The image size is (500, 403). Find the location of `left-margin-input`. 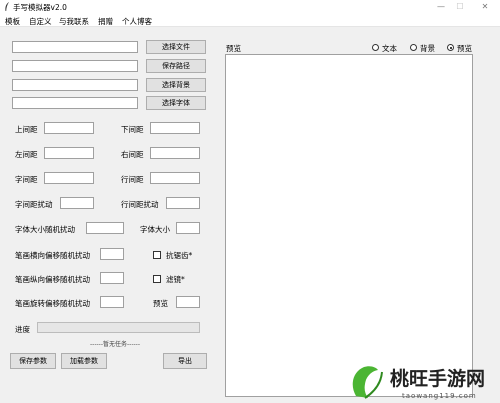

left-margin-input is located at coordinates (69, 153).